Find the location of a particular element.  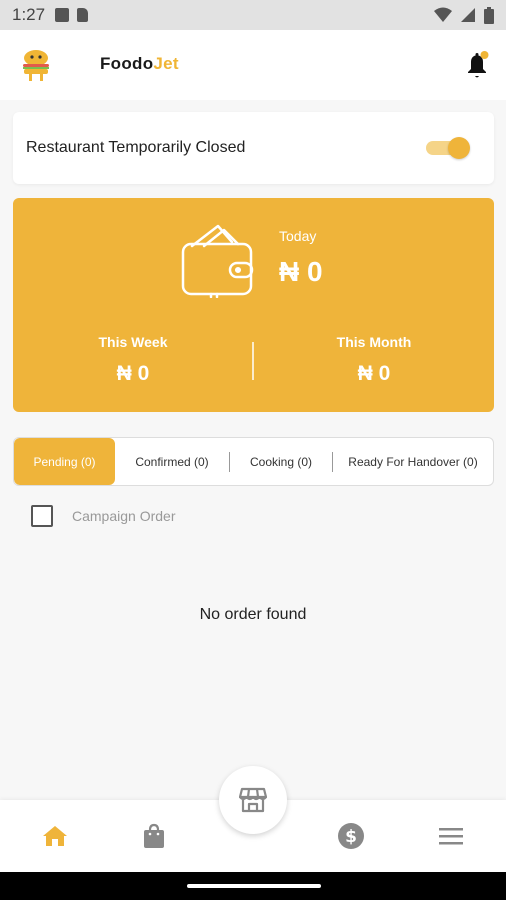

restaurant-closed-label: Restaurant Temporarily Closed is located at coordinates (136, 147).